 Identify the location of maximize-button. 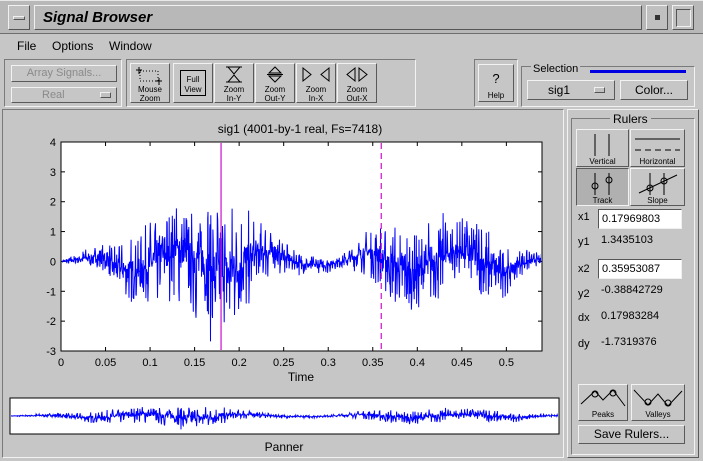
(683, 17).